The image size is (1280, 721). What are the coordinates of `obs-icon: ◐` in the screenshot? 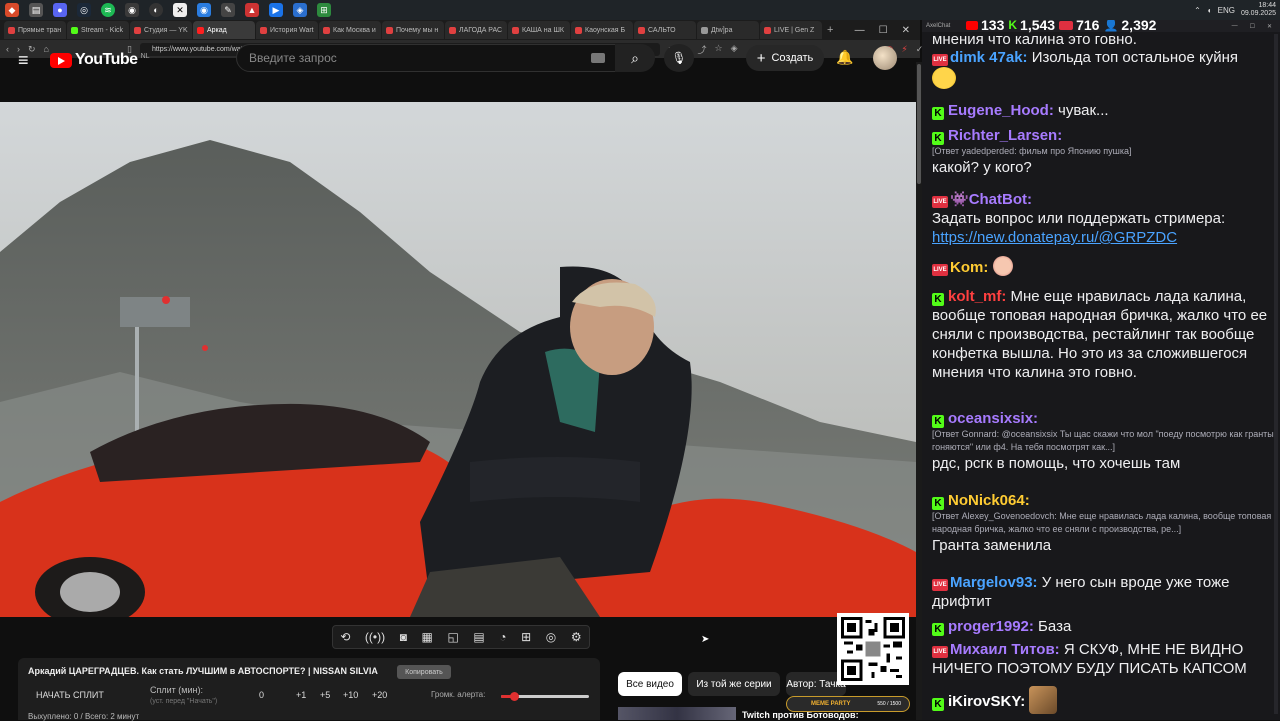 It's located at (156, 10).